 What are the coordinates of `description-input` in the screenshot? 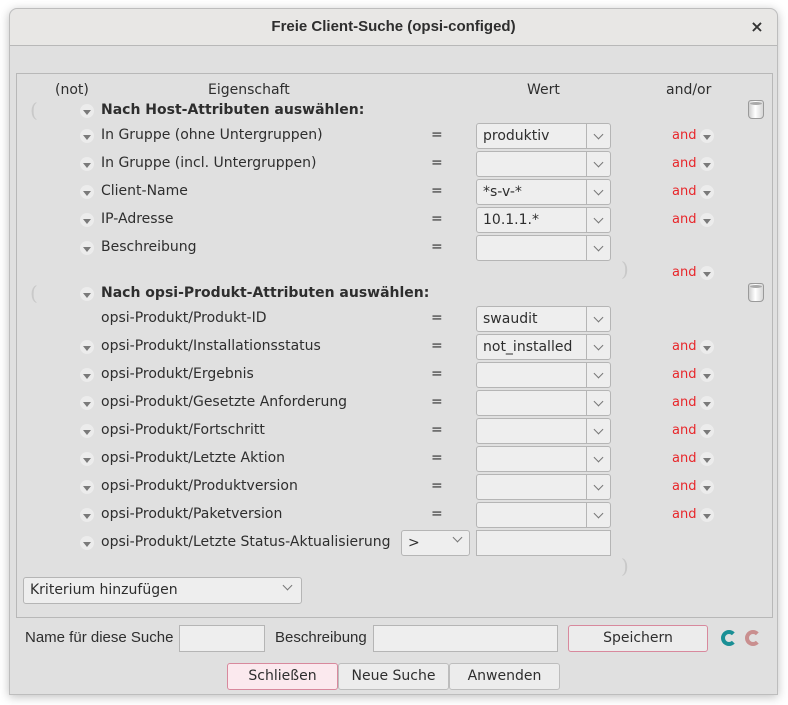 It's located at (465, 638).